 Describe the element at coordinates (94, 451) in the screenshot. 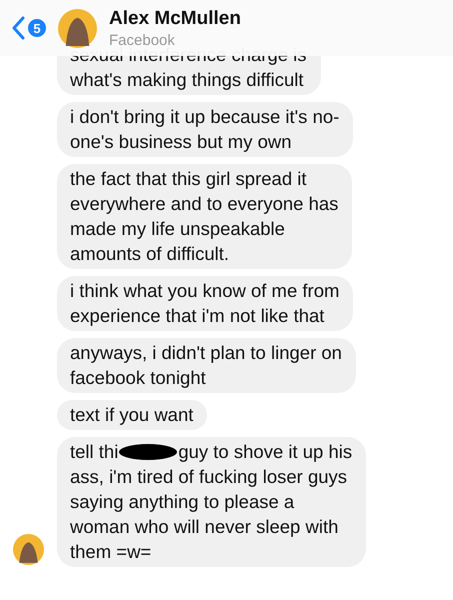

I see `message-text: tell thi` at that location.